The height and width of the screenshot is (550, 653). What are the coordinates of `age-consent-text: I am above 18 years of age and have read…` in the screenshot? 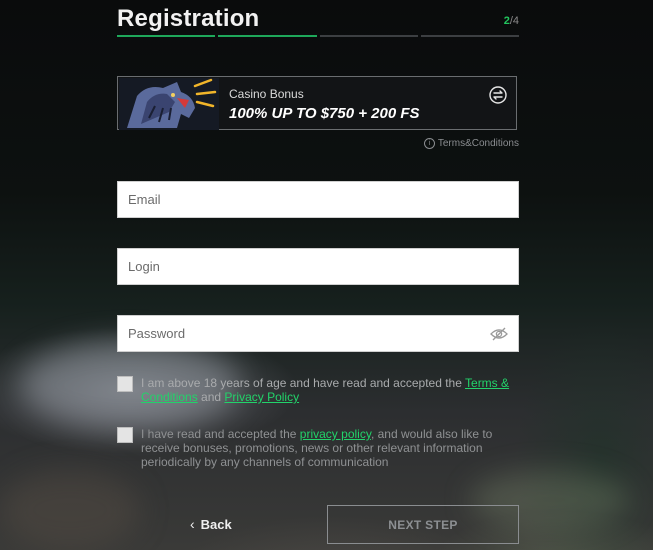 It's located at (329, 390).